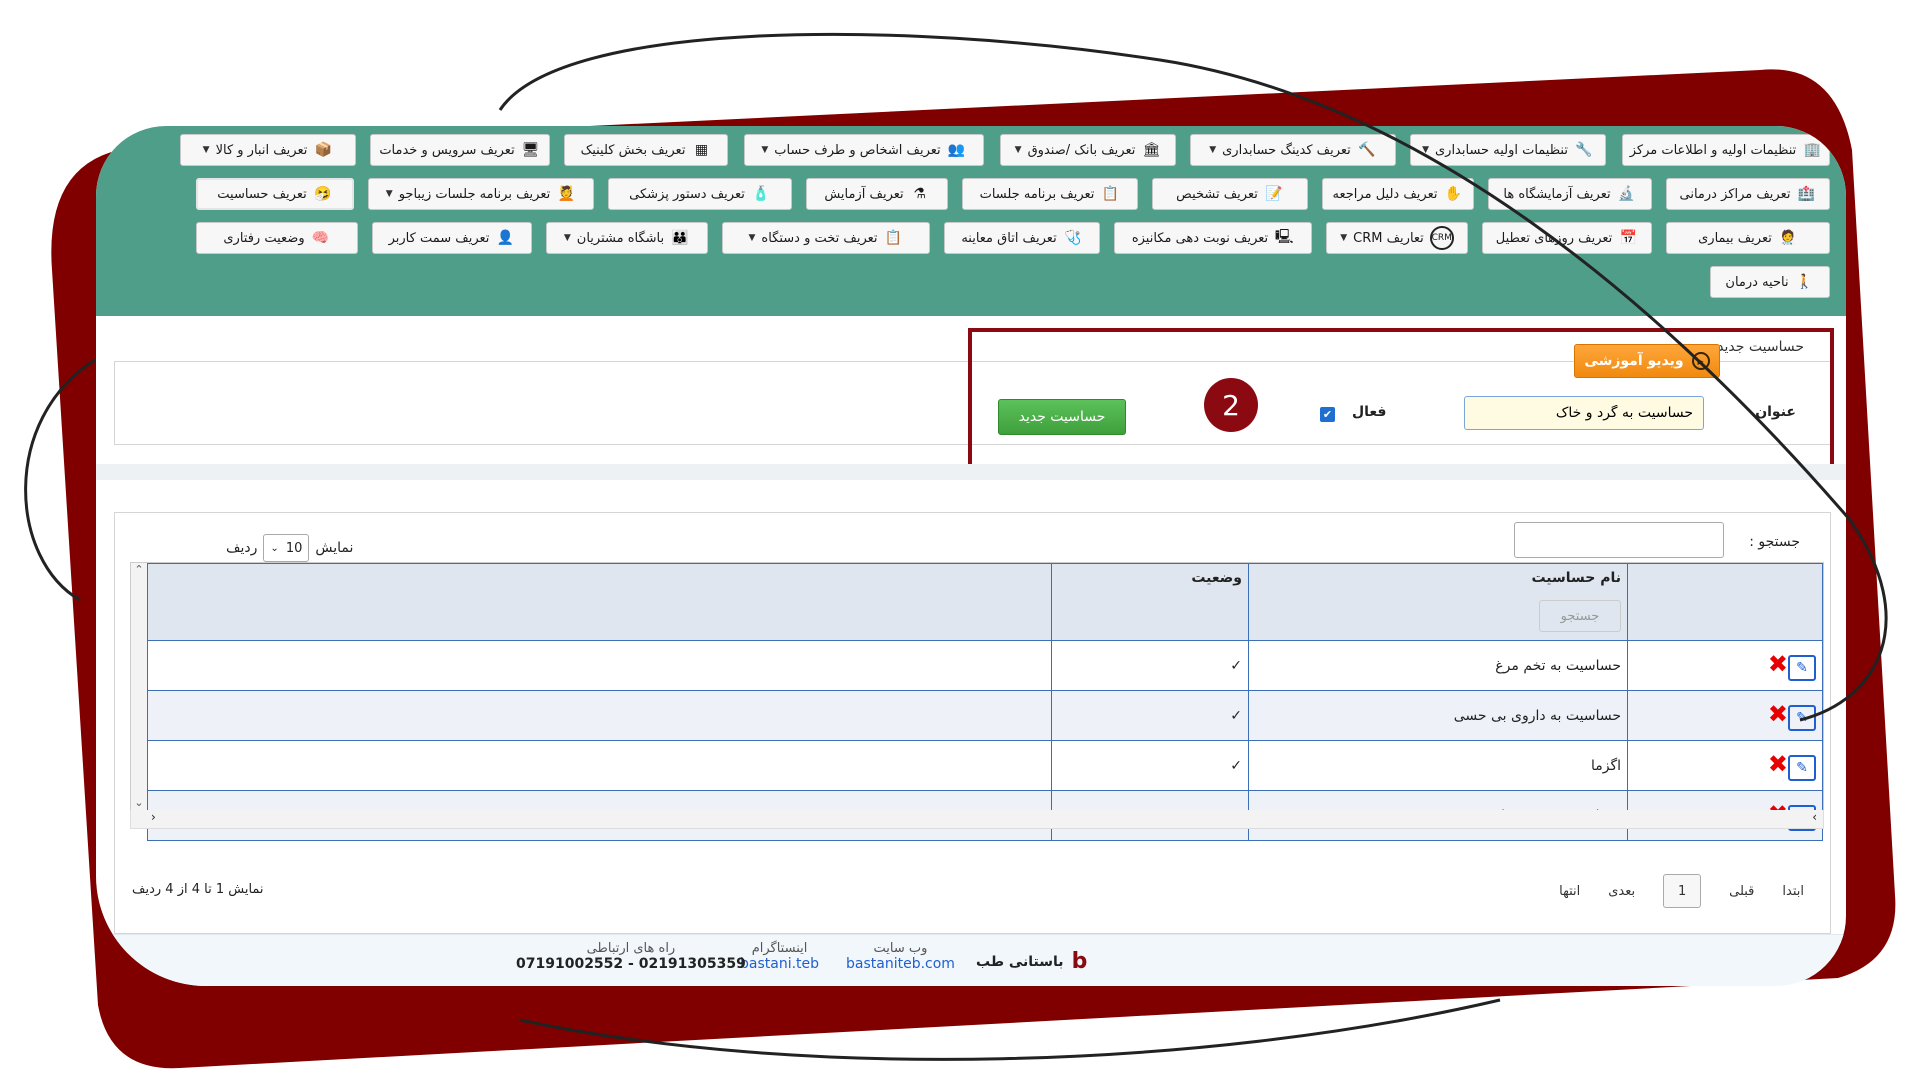 This screenshot has width=1920, height=1080. I want to click on menu-customer-club: 👪 باشگاه مشتریان ▼, so click(627, 238).